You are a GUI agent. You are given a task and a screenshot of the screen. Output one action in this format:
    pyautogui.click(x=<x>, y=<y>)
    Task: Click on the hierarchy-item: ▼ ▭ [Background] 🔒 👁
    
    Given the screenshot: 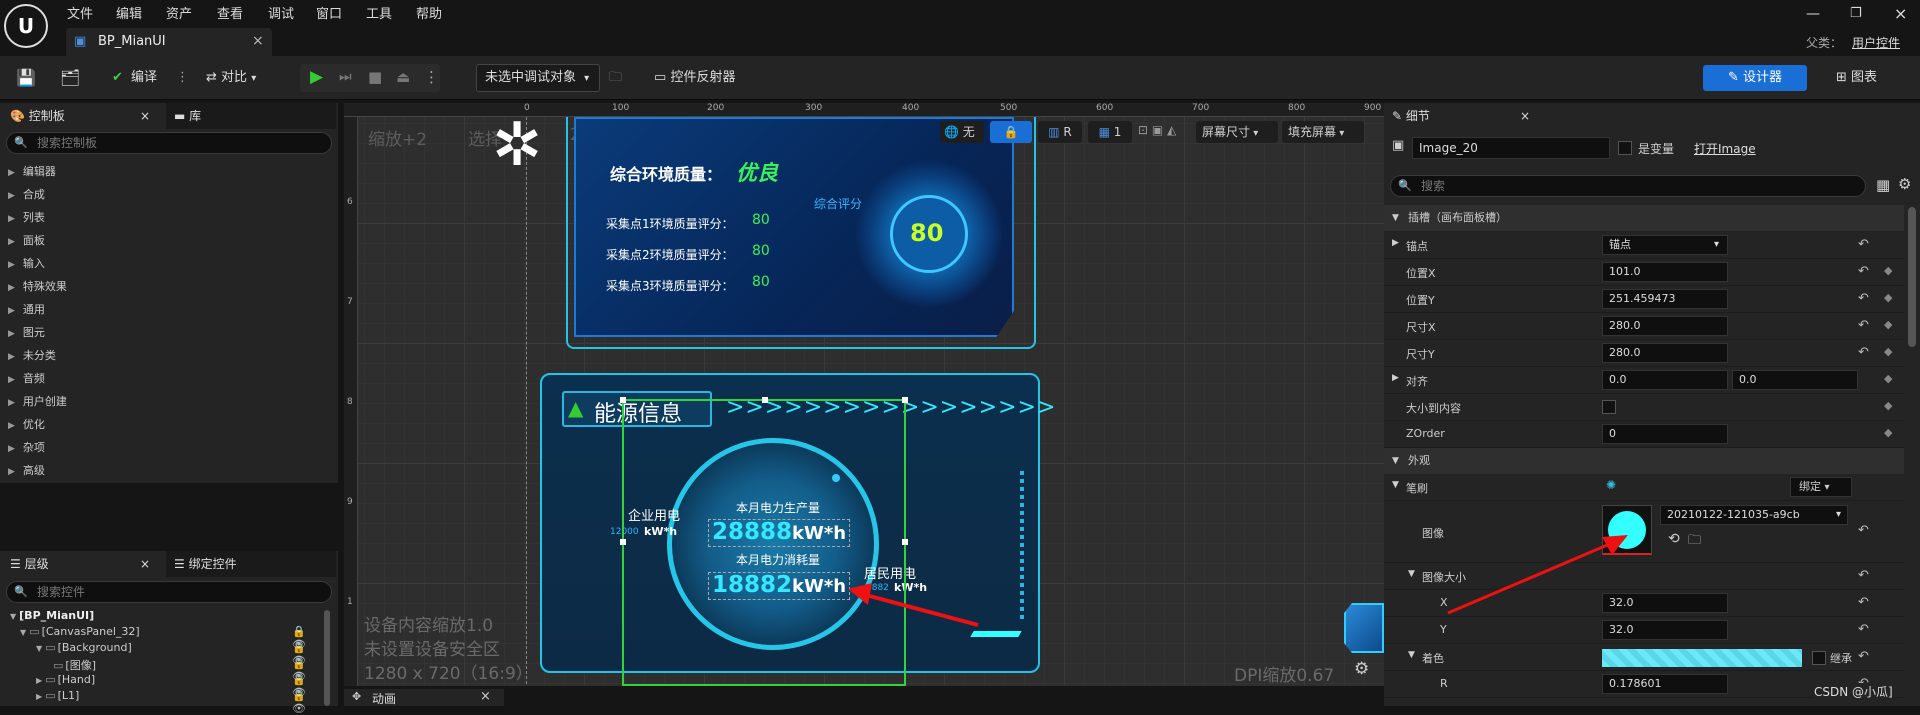 What is the action you would take?
    pyautogui.click(x=171, y=654)
    